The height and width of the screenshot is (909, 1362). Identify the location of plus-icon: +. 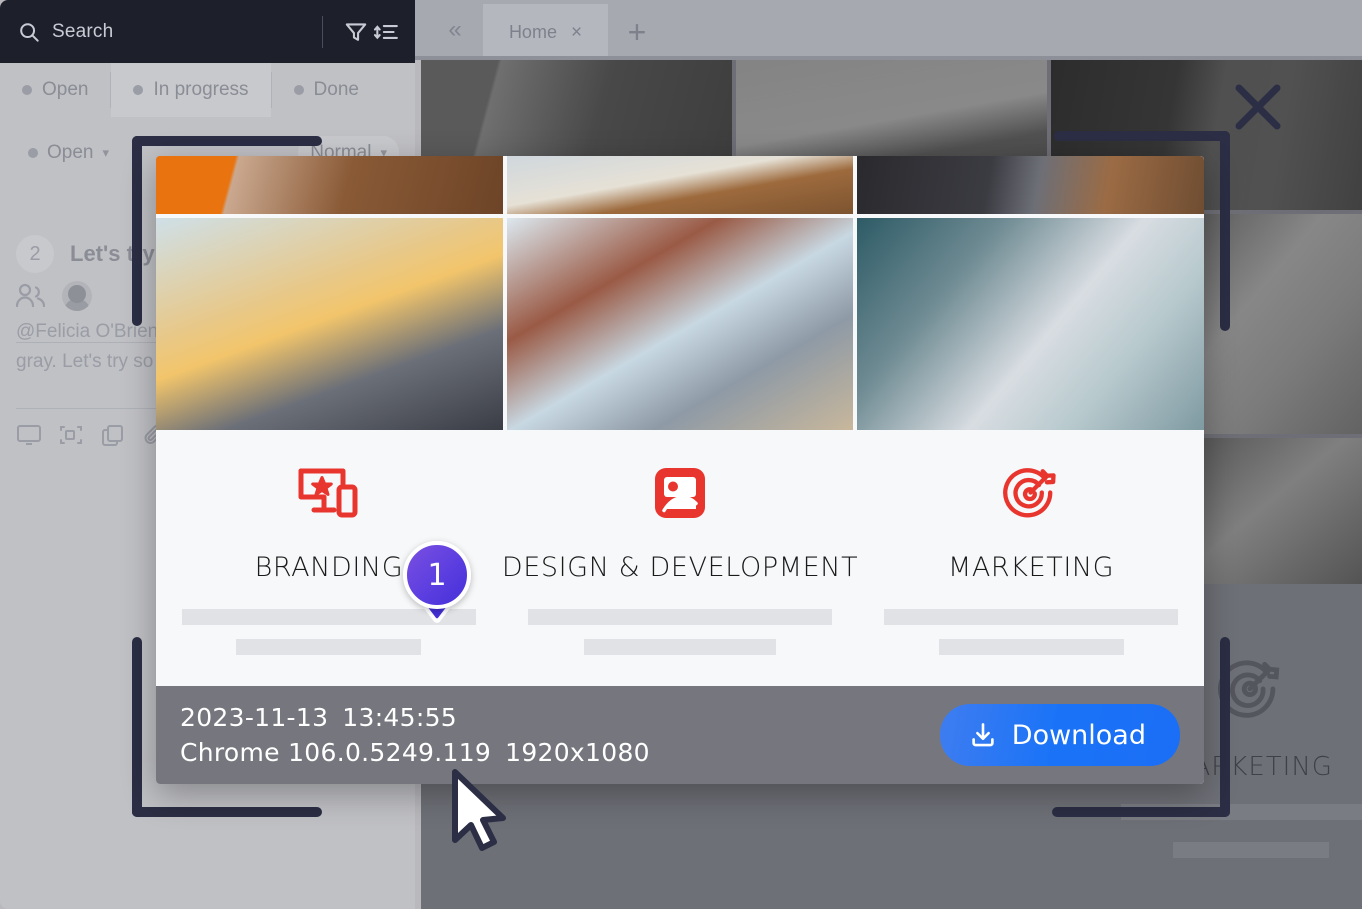
(637, 32).